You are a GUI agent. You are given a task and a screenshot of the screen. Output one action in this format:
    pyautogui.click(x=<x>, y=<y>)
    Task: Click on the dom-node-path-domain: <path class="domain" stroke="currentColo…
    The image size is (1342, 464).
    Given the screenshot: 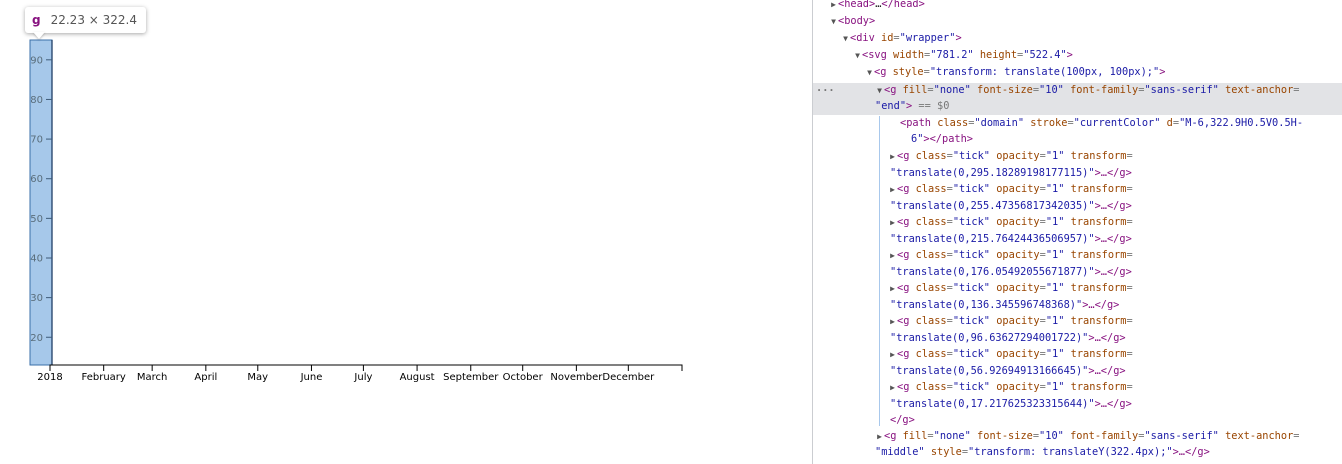 What is the action you would take?
    pyautogui.click(x=1077, y=123)
    